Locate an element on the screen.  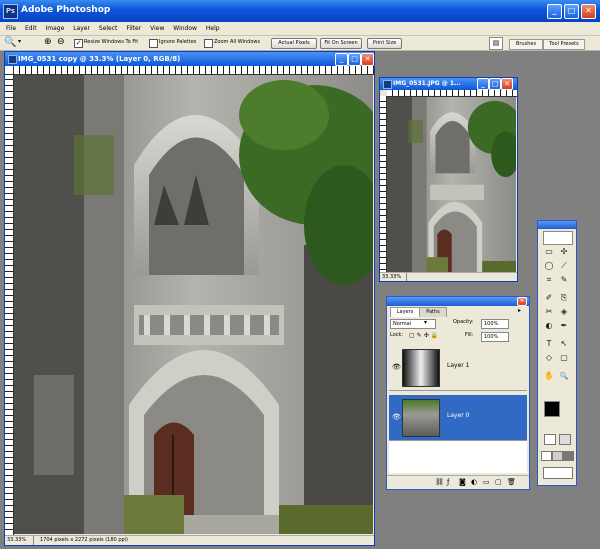
slice-tool-icon: ✎ is located at coordinates (564, 280).